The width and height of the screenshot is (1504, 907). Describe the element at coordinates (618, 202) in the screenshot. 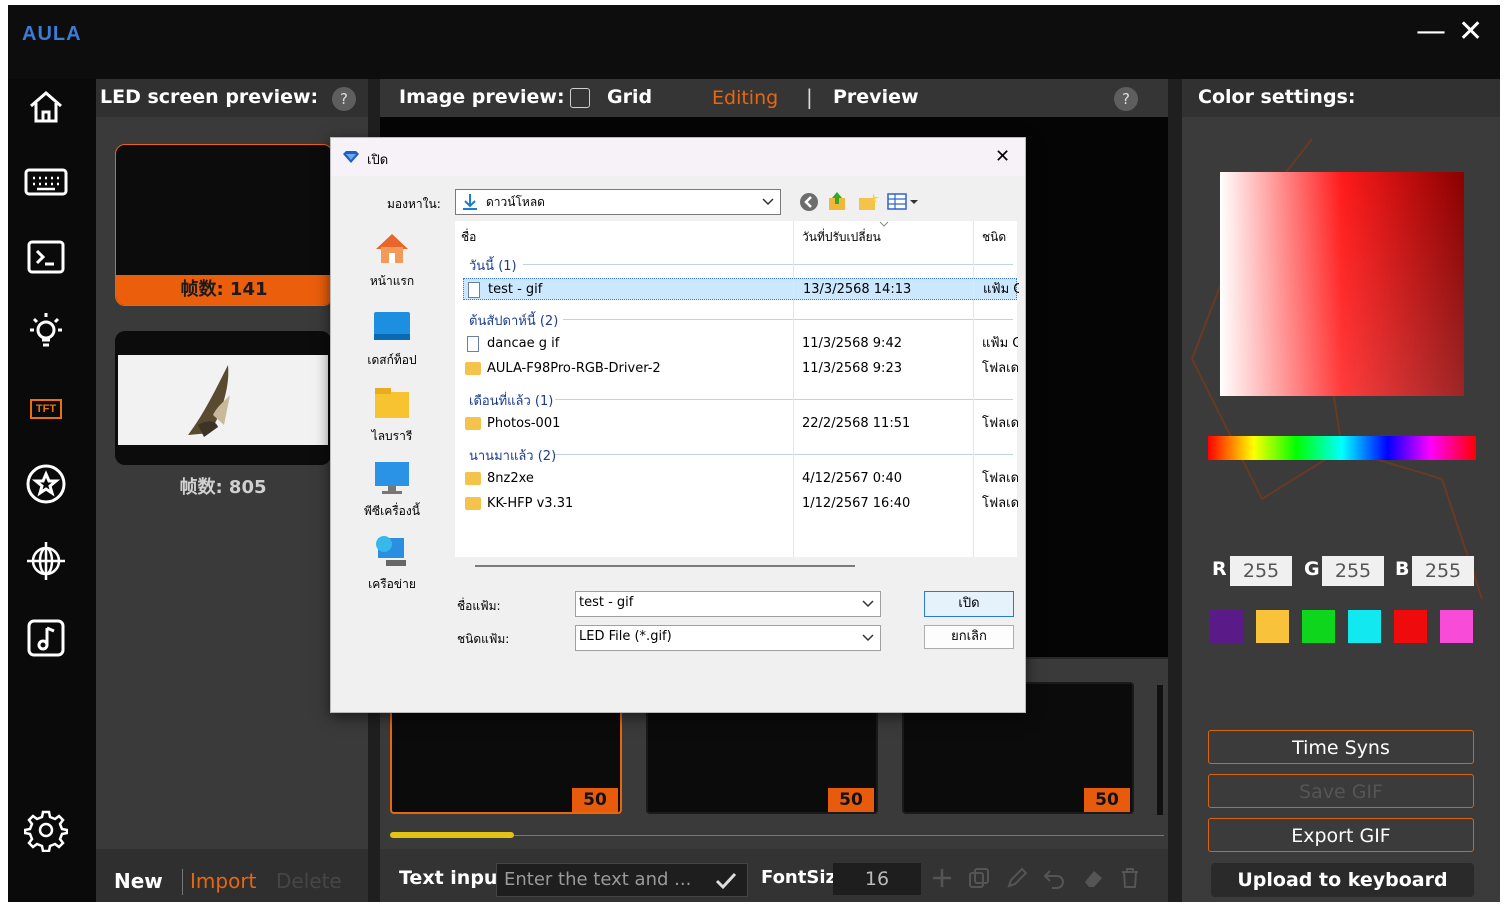

I see `look-in-dropdown: ดาวน์โหลด` at that location.